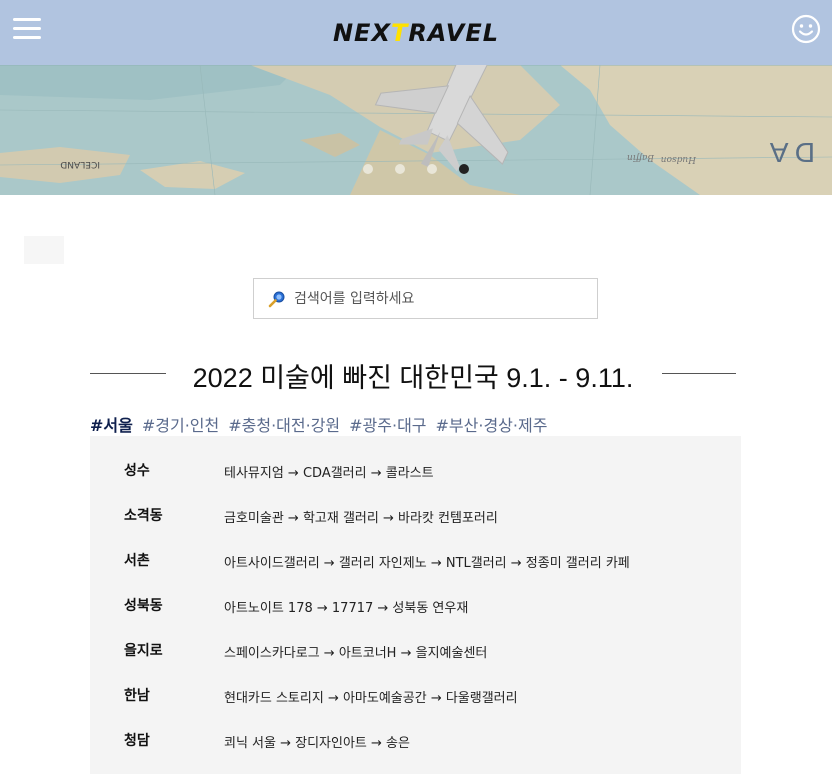 This screenshot has height=774, width=832. What do you see at coordinates (361, 516) in the screenshot?
I see `route-path: 금호미술관 → 학고재 갤러리 → 바라캇 컨템포러리` at bounding box center [361, 516].